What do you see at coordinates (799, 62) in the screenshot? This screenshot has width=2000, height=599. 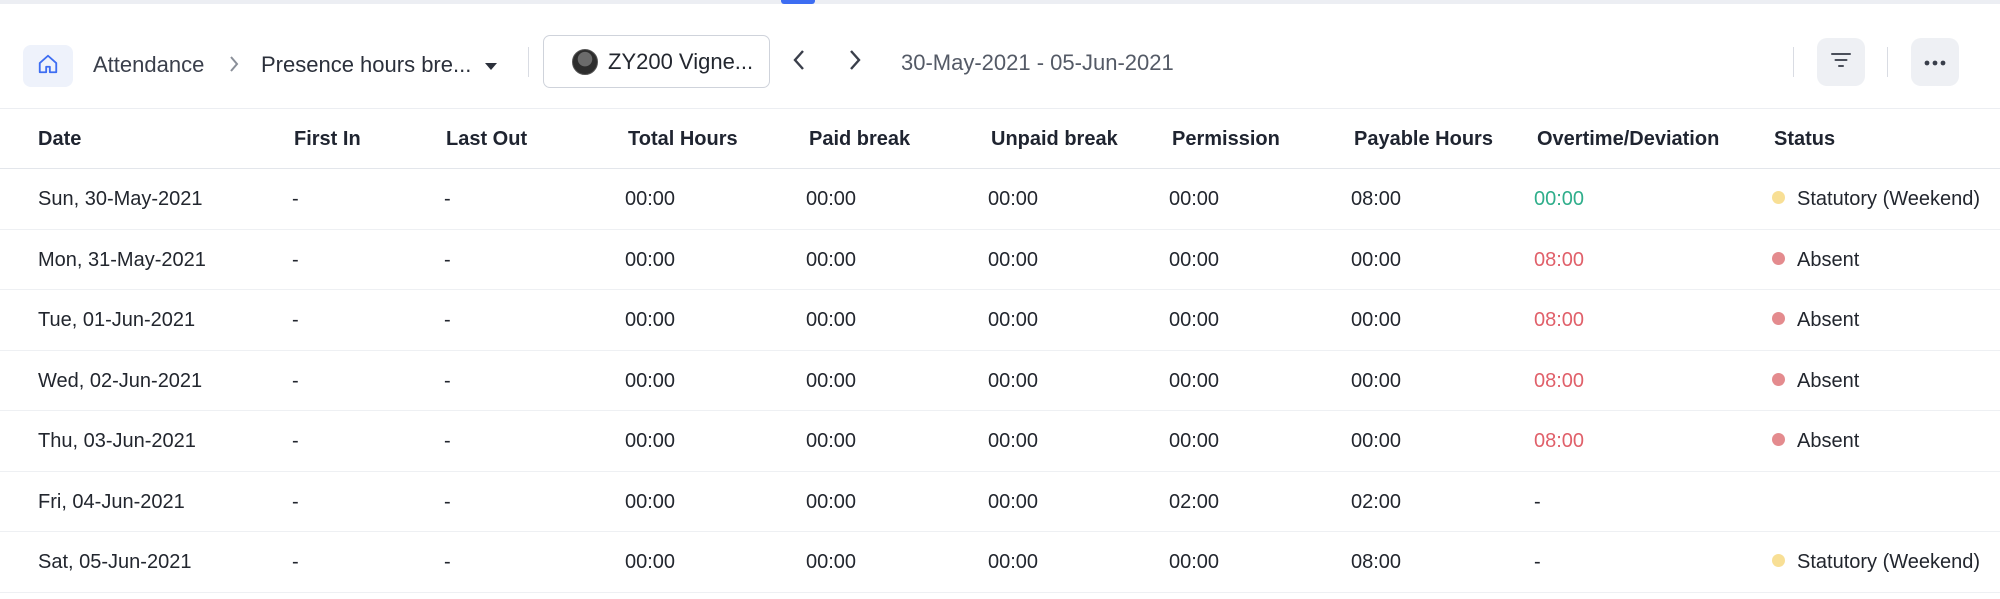 I see `previous-week-button` at bounding box center [799, 62].